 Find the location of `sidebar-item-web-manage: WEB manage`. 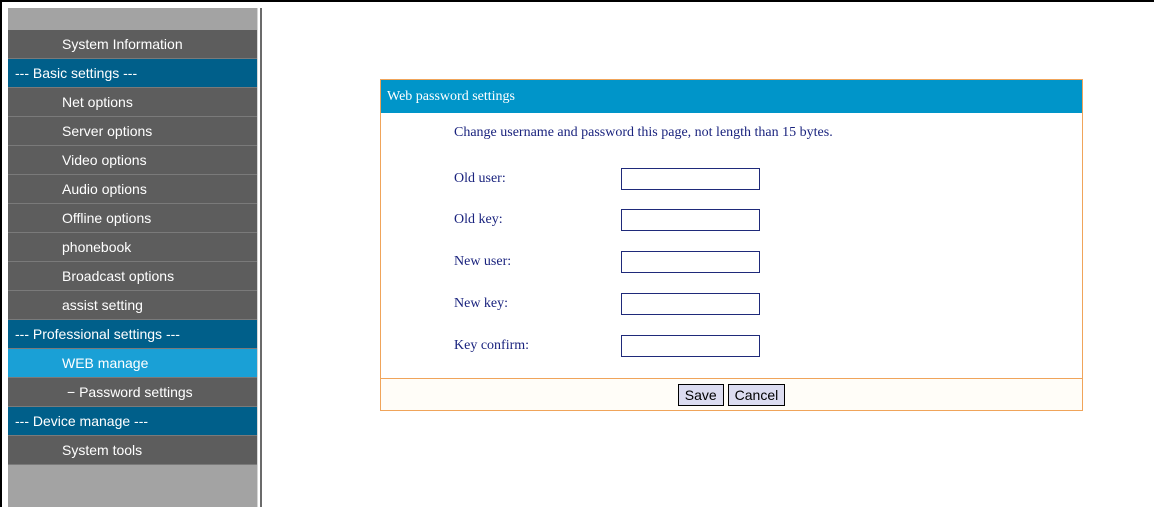

sidebar-item-web-manage: WEB manage is located at coordinates (132, 363).